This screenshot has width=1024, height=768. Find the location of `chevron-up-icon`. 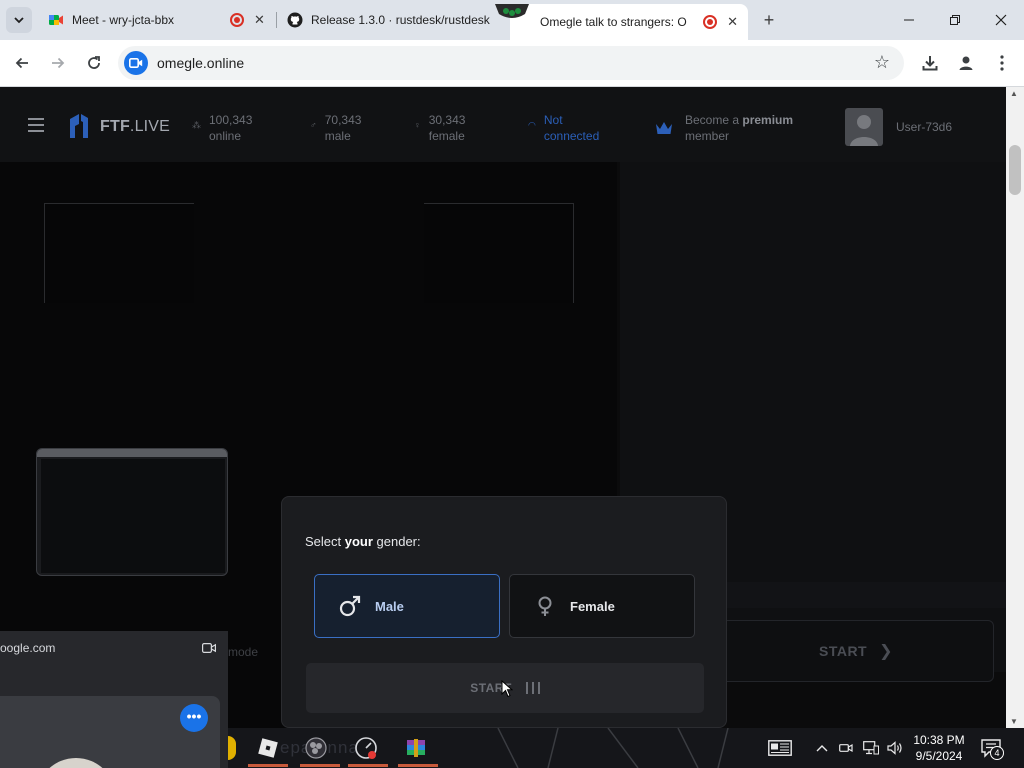

chevron-up-icon is located at coordinates (822, 748).